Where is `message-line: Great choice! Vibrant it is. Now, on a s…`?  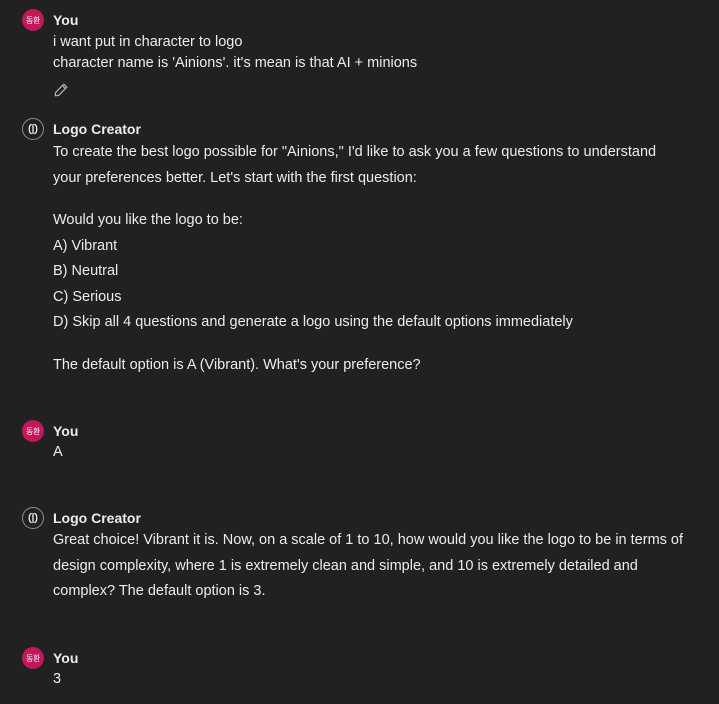 message-line: Great choice! Vibrant it is. Now, on a s… is located at coordinates (368, 540).